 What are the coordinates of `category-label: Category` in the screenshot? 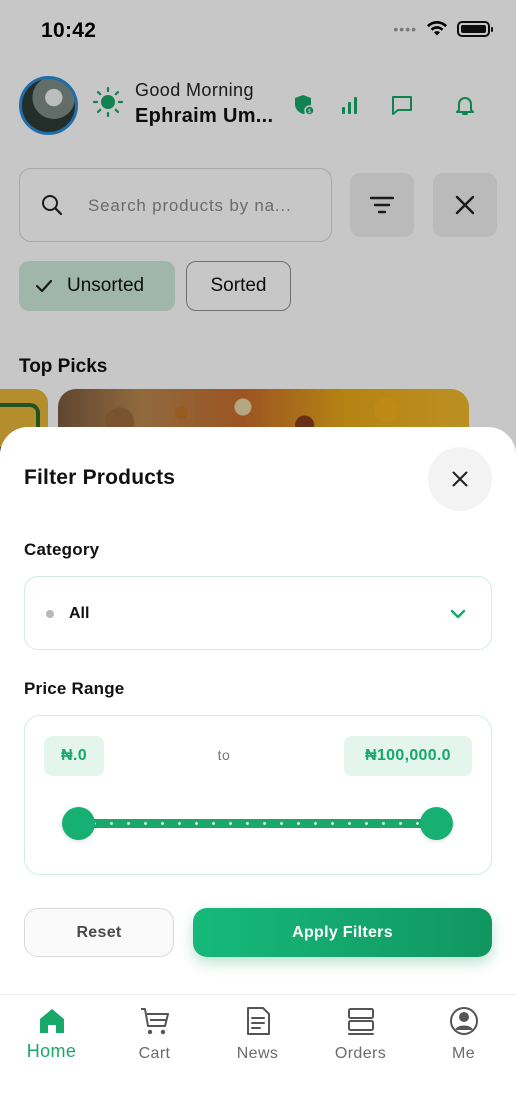 It's located at (62, 549).